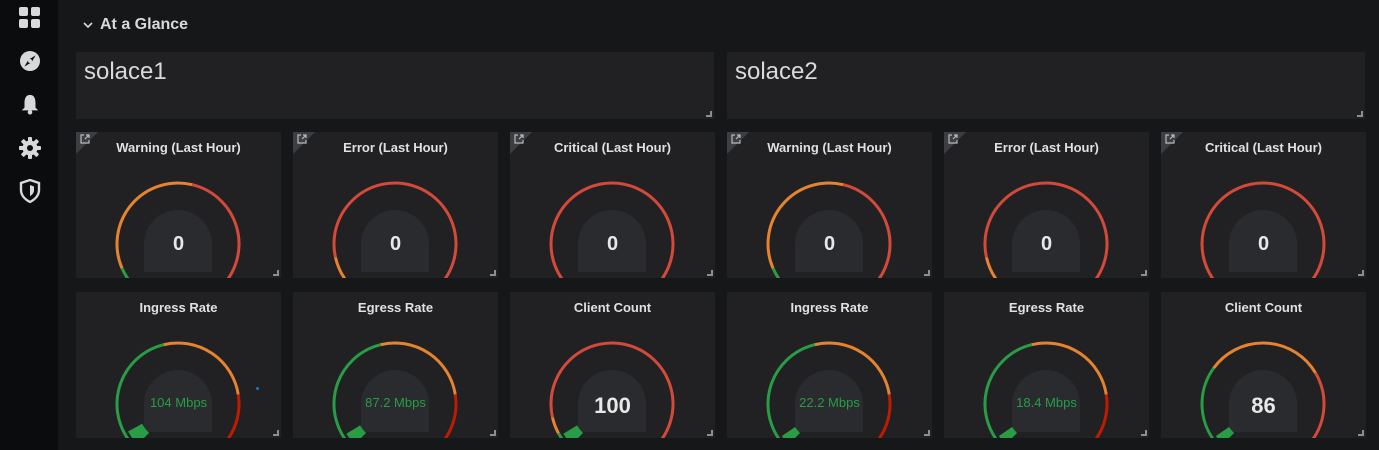 The height and width of the screenshot is (450, 1379). I want to click on gauge-value: 87.2 Mbps, so click(395, 402).